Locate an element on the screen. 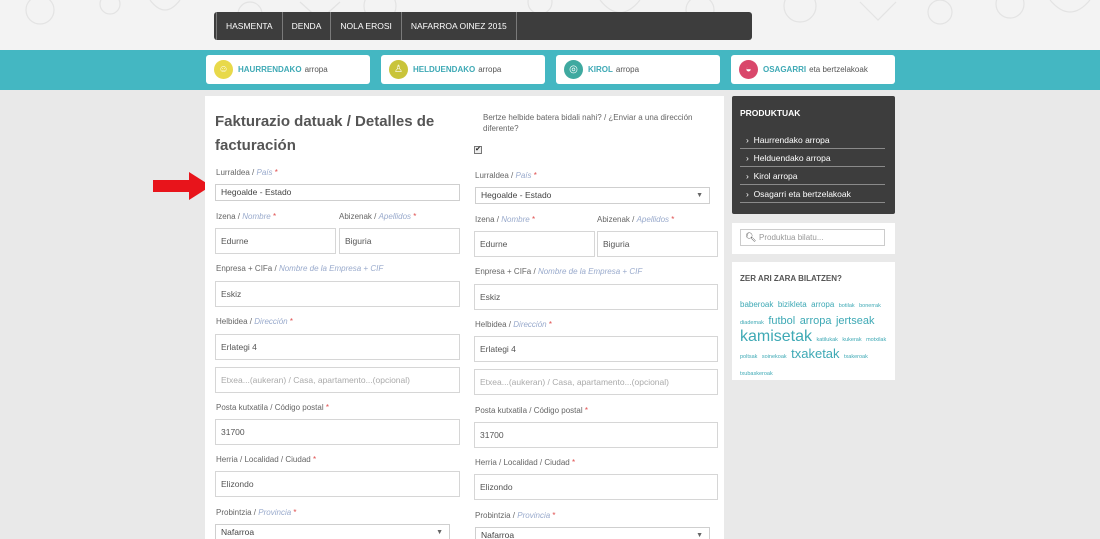 The image size is (1100, 539). category-accessories: ◒ OSAGARRI eta bertzelakoak is located at coordinates (813, 69).